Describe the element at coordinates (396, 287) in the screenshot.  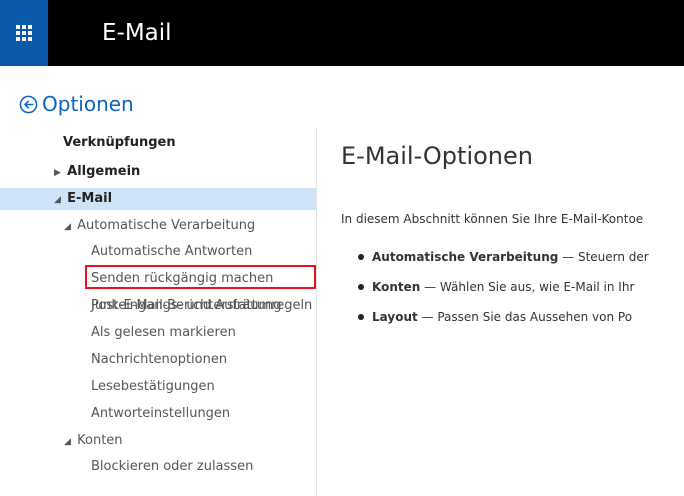
I see `bullet-term: Konten` at that location.